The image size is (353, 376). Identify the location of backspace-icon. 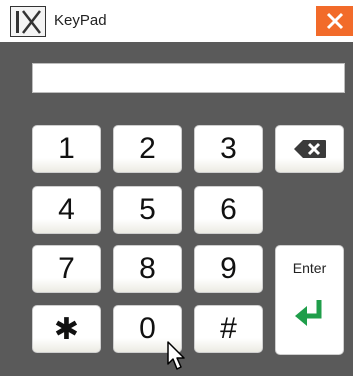
(309, 149).